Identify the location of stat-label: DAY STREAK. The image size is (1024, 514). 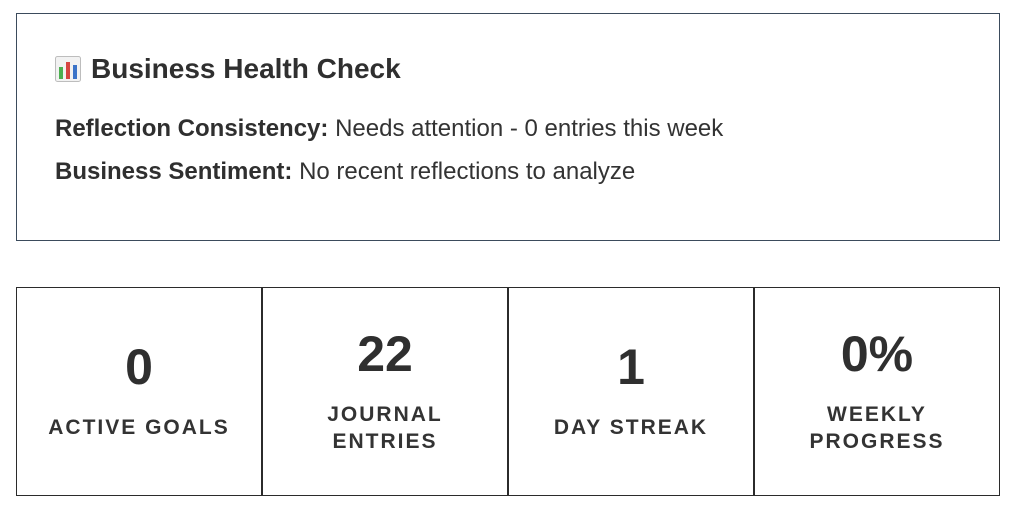
(631, 427).